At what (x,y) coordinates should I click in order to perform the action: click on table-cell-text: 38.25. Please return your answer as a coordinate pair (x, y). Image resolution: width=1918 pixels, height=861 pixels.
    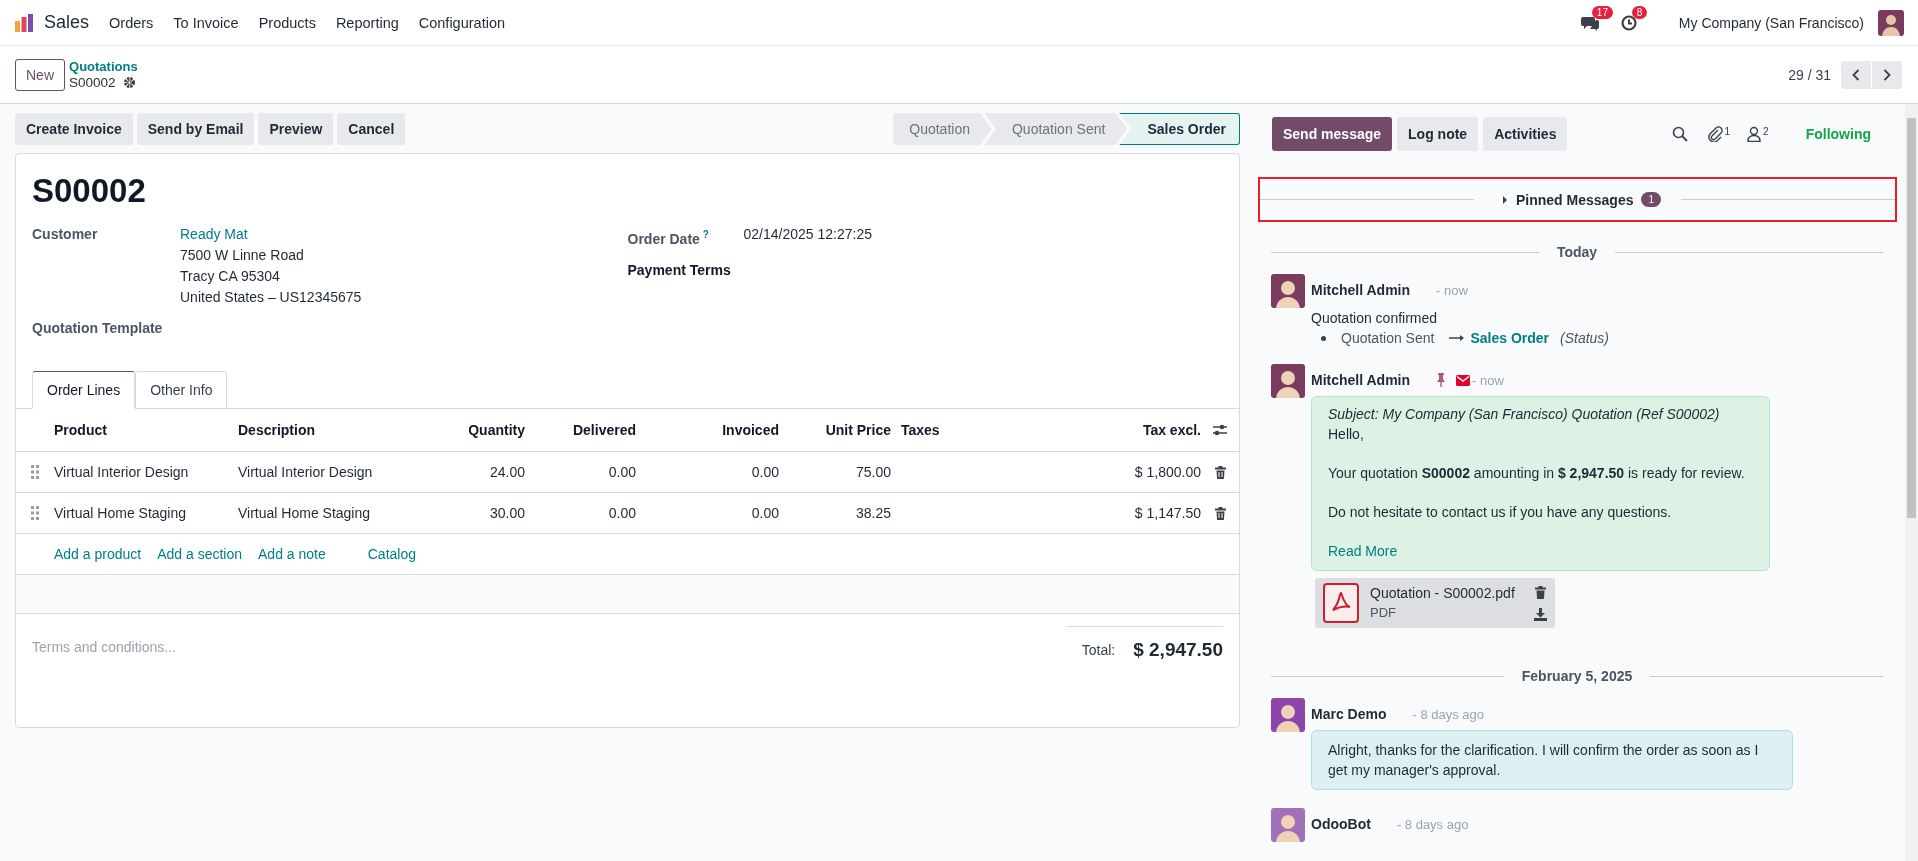
    Looking at the image, I should click on (872, 513).